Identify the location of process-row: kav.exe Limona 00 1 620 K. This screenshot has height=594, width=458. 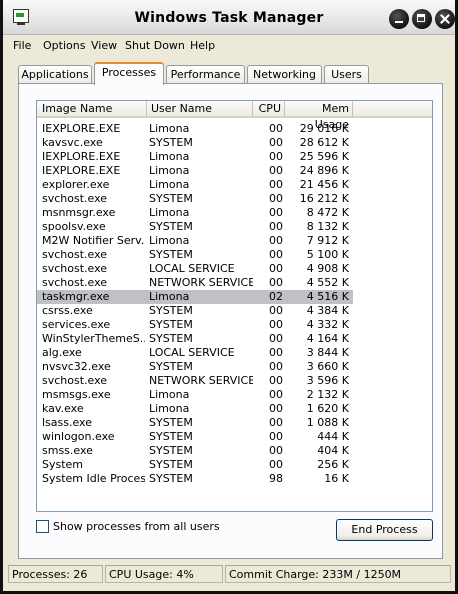
(195, 409).